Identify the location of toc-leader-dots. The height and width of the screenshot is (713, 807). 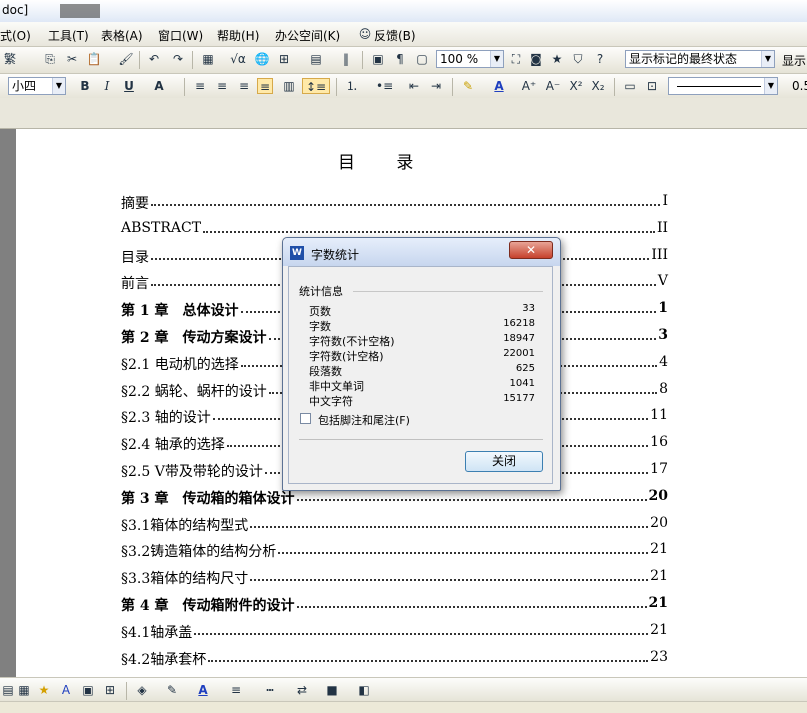
(428, 655).